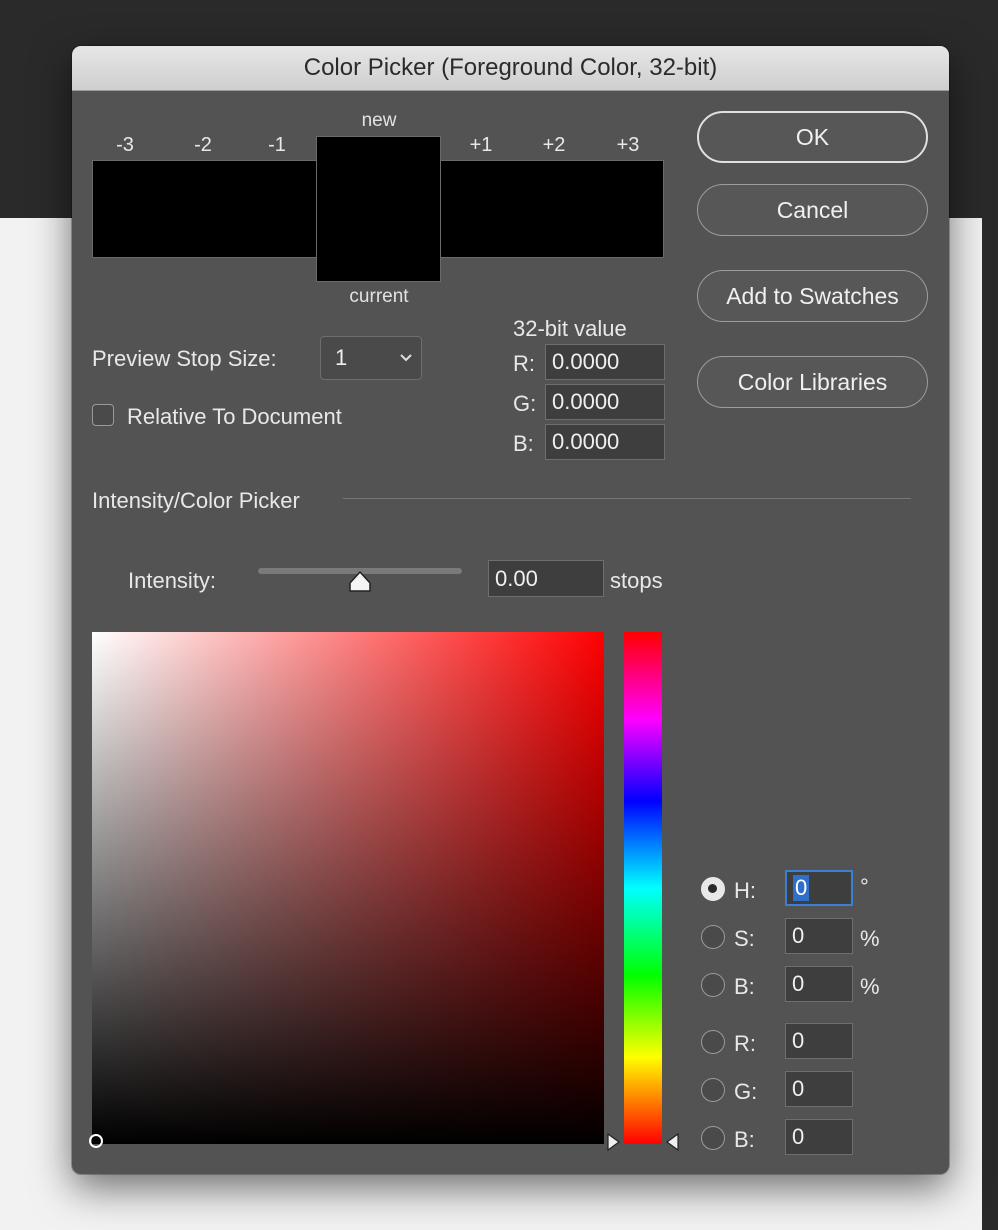 The height and width of the screenshot is (1230, 998). What do you see at coordinates (819, 1137) in the screenshot?
I see `blue-field: 0` at bounding box center [819, 1137].